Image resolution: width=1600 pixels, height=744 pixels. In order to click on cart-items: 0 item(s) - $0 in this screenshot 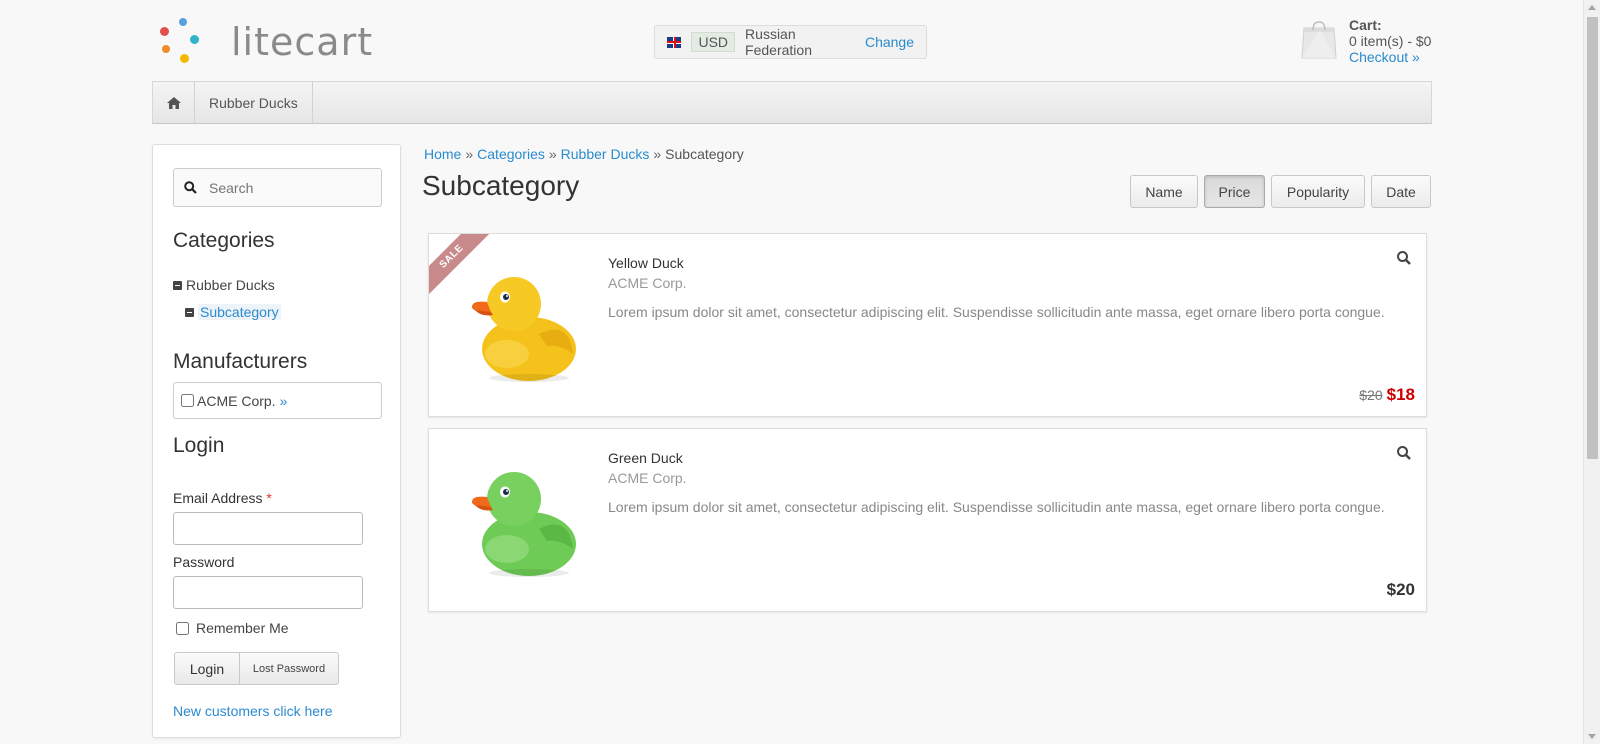, I will do `click(1390, 41)`.